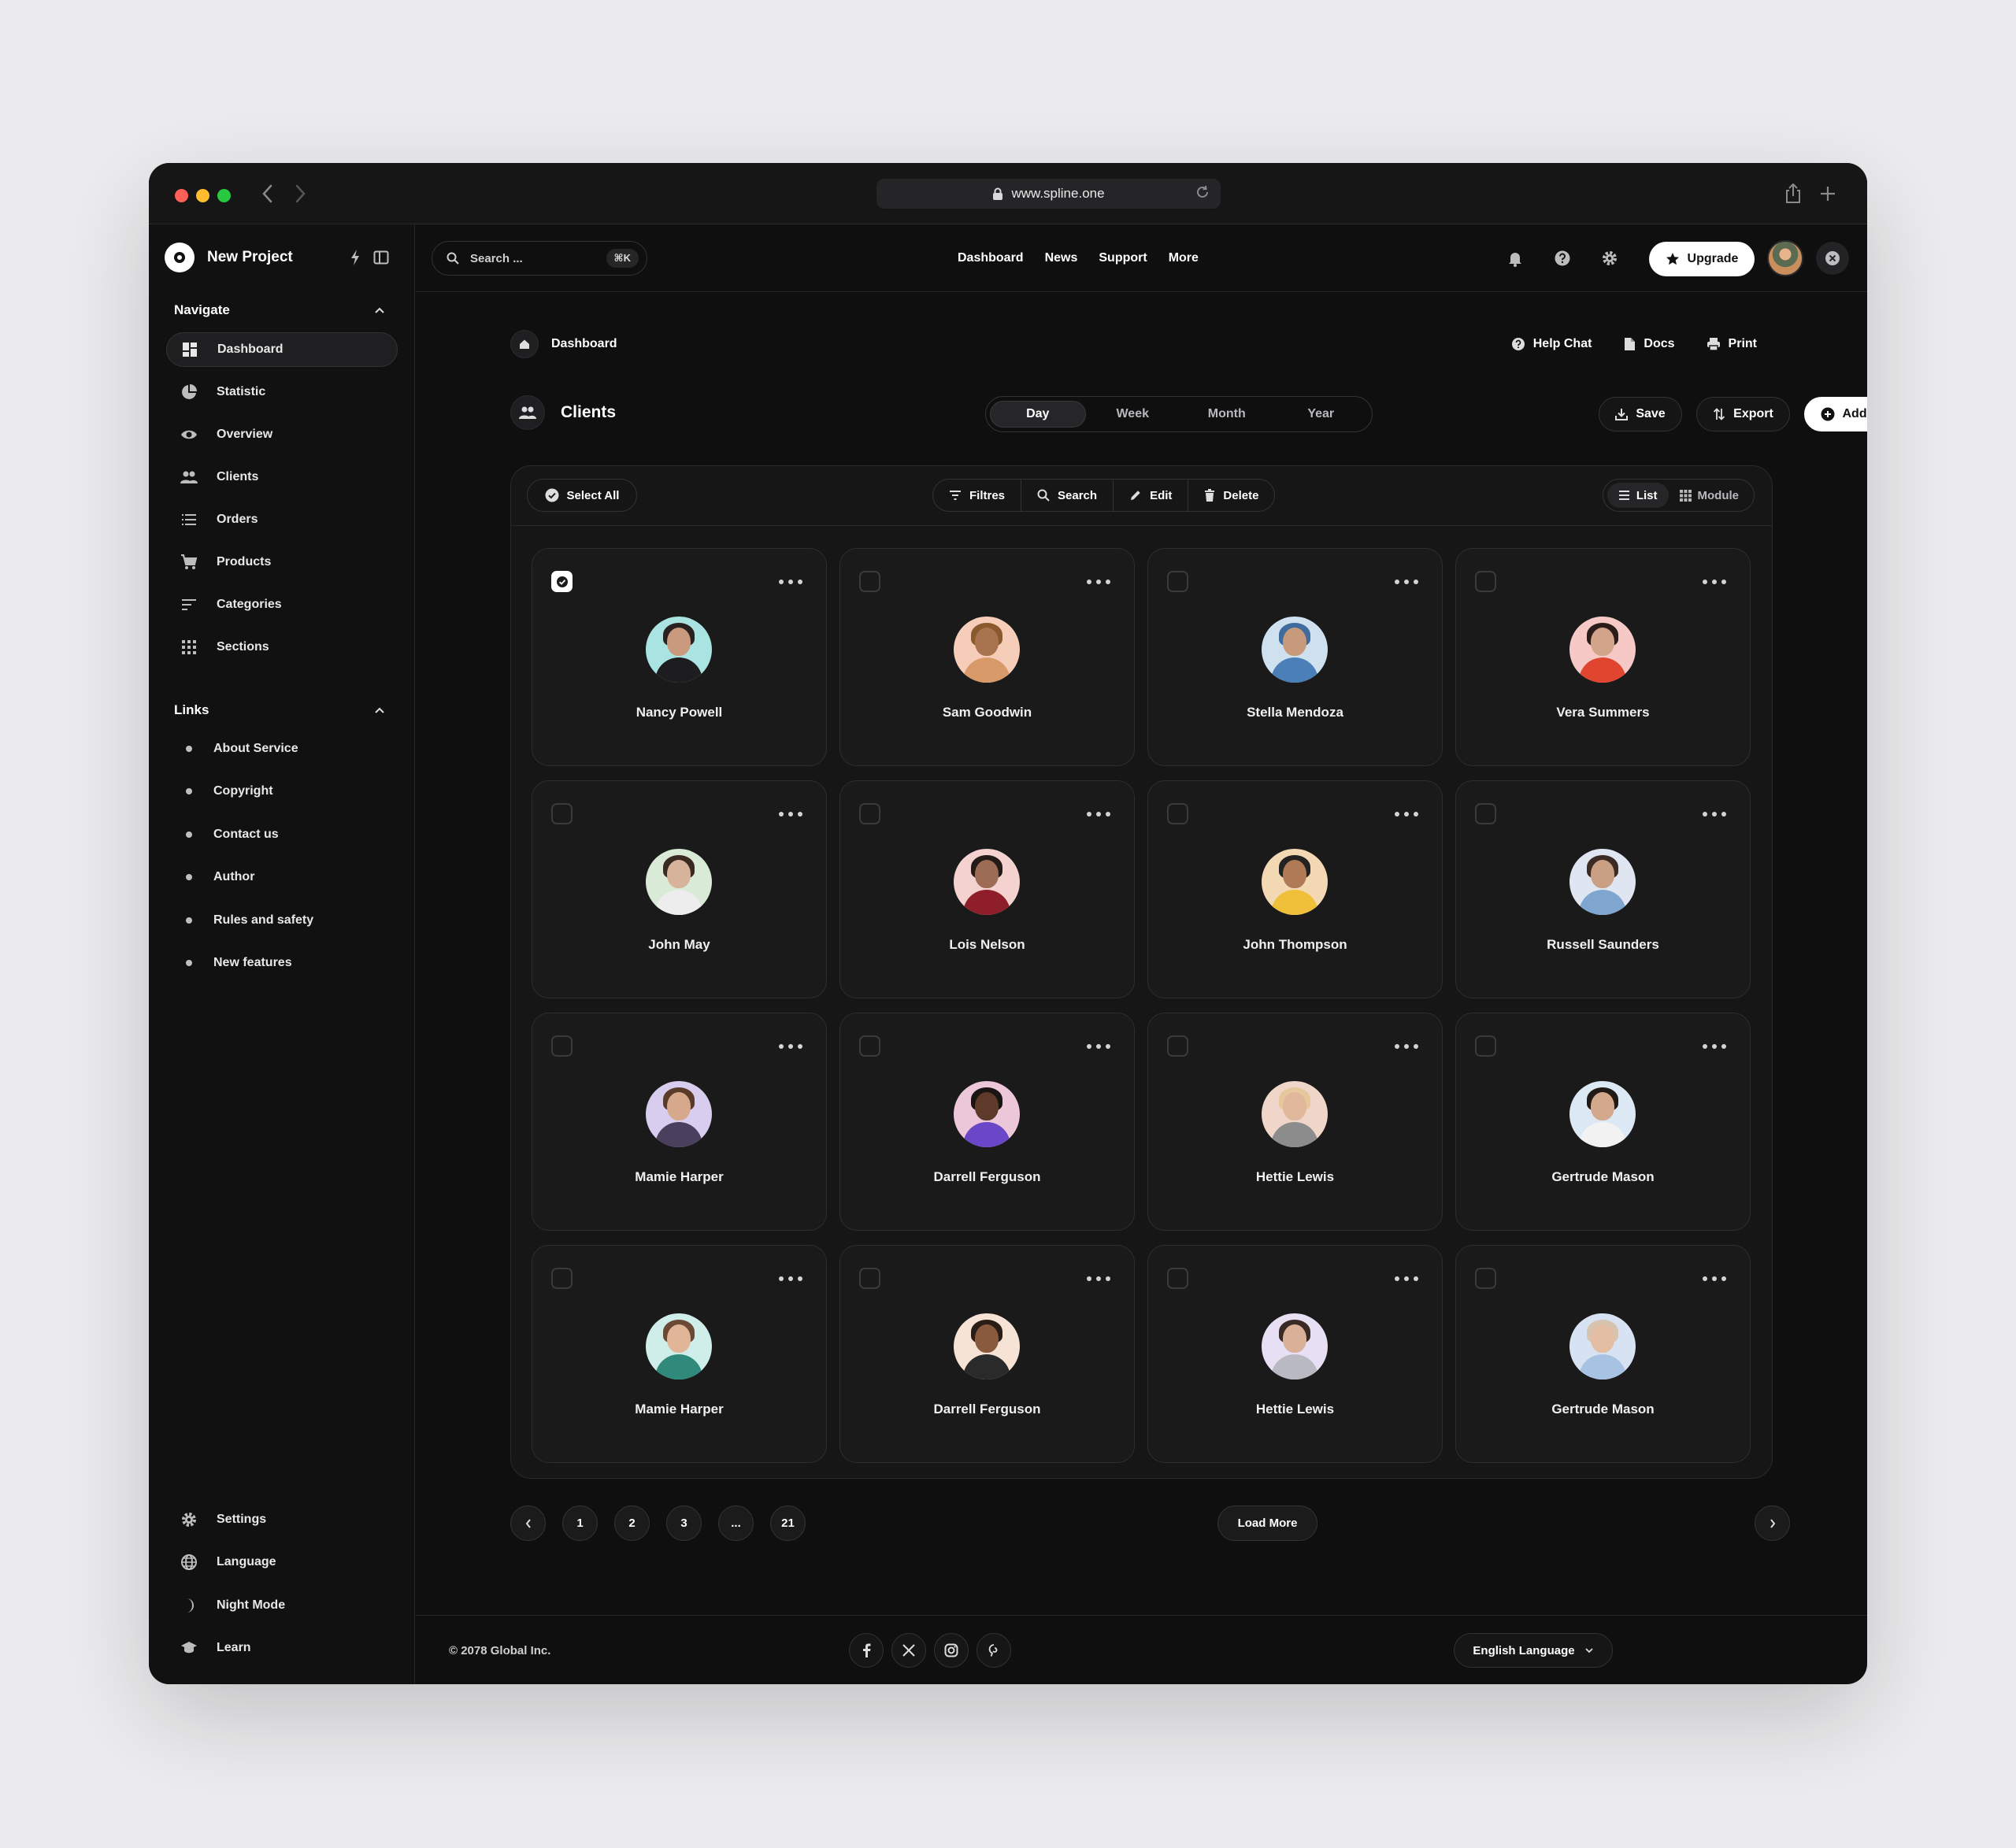 This screenshot has width=2016, height=1848. I want to click on links-section-header: Links, so click(279, 710).